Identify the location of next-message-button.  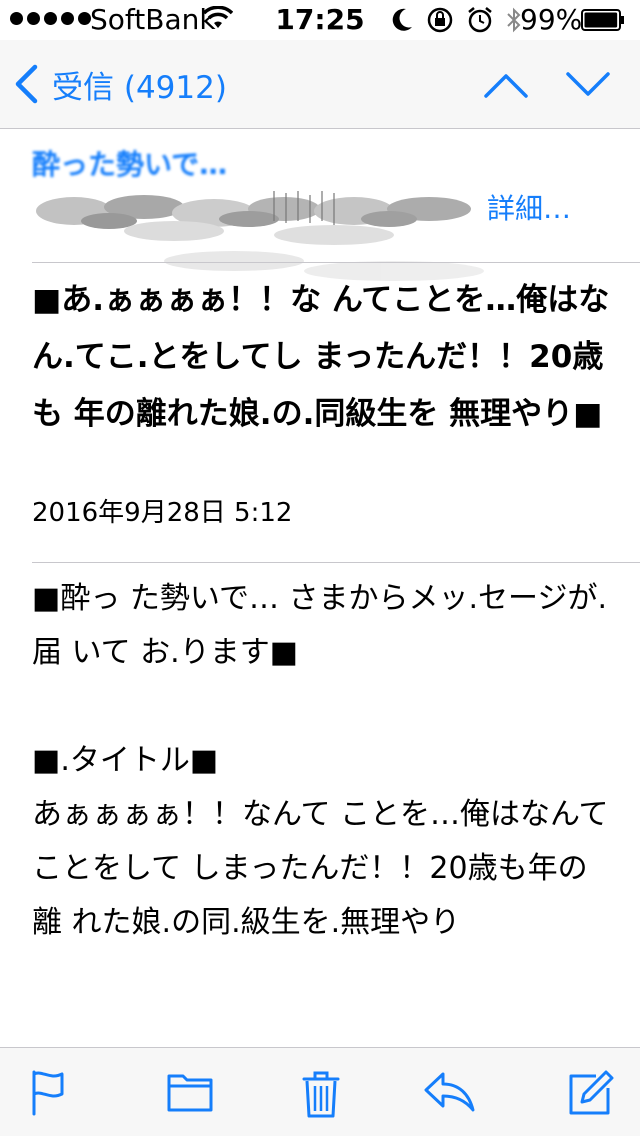
(588, 84).